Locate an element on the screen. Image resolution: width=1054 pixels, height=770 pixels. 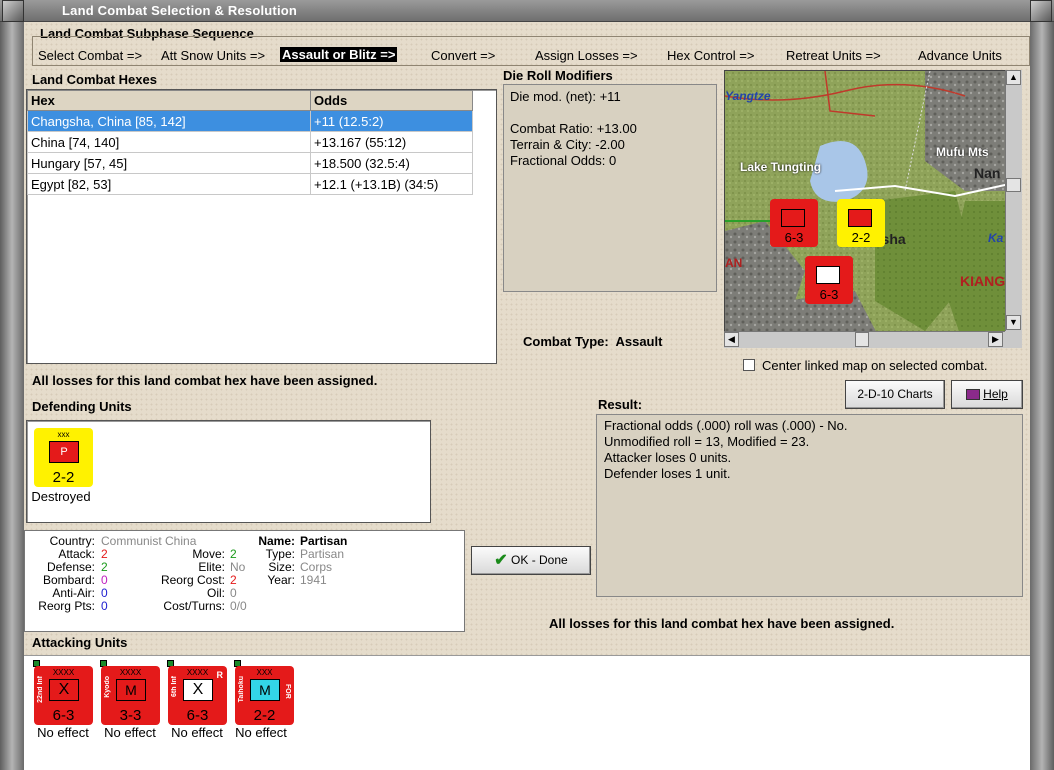
scroll-left-icon: ◀ is located at coordinates (731, 339).